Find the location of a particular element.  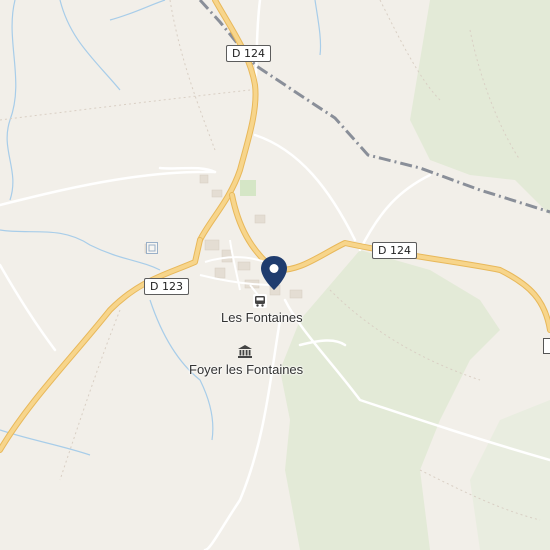

bus-stop-icon is located at coordinates (260, 301).